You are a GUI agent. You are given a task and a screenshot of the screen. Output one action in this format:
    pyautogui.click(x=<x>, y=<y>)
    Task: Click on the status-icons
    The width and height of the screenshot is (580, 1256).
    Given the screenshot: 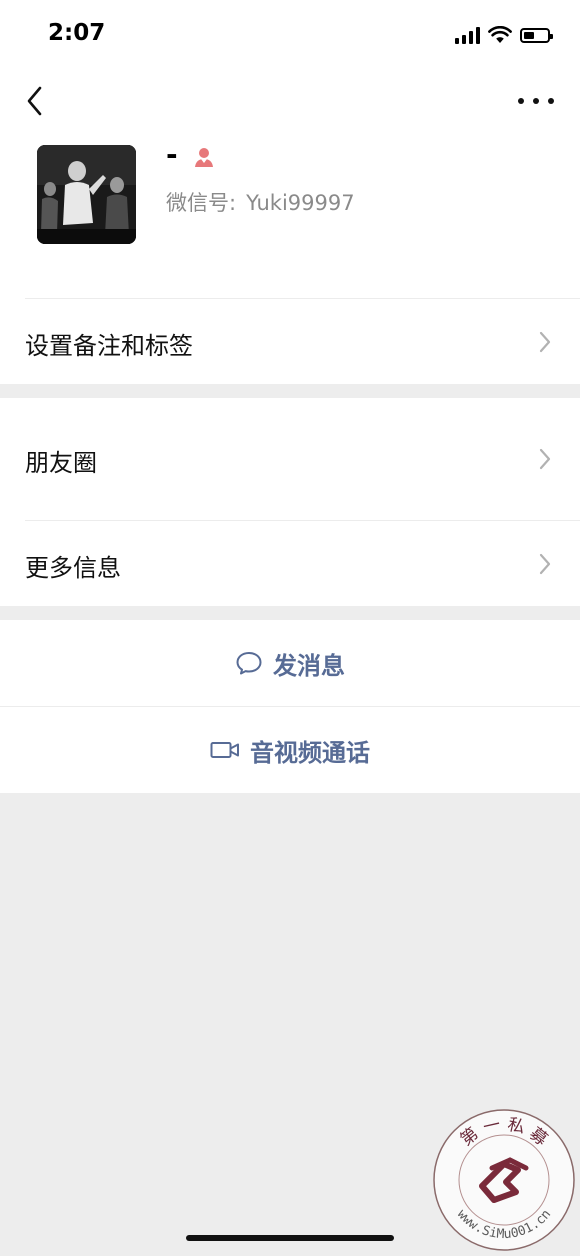 What is the action you would take?
    pyautogui.click(x=504, y=35)
    